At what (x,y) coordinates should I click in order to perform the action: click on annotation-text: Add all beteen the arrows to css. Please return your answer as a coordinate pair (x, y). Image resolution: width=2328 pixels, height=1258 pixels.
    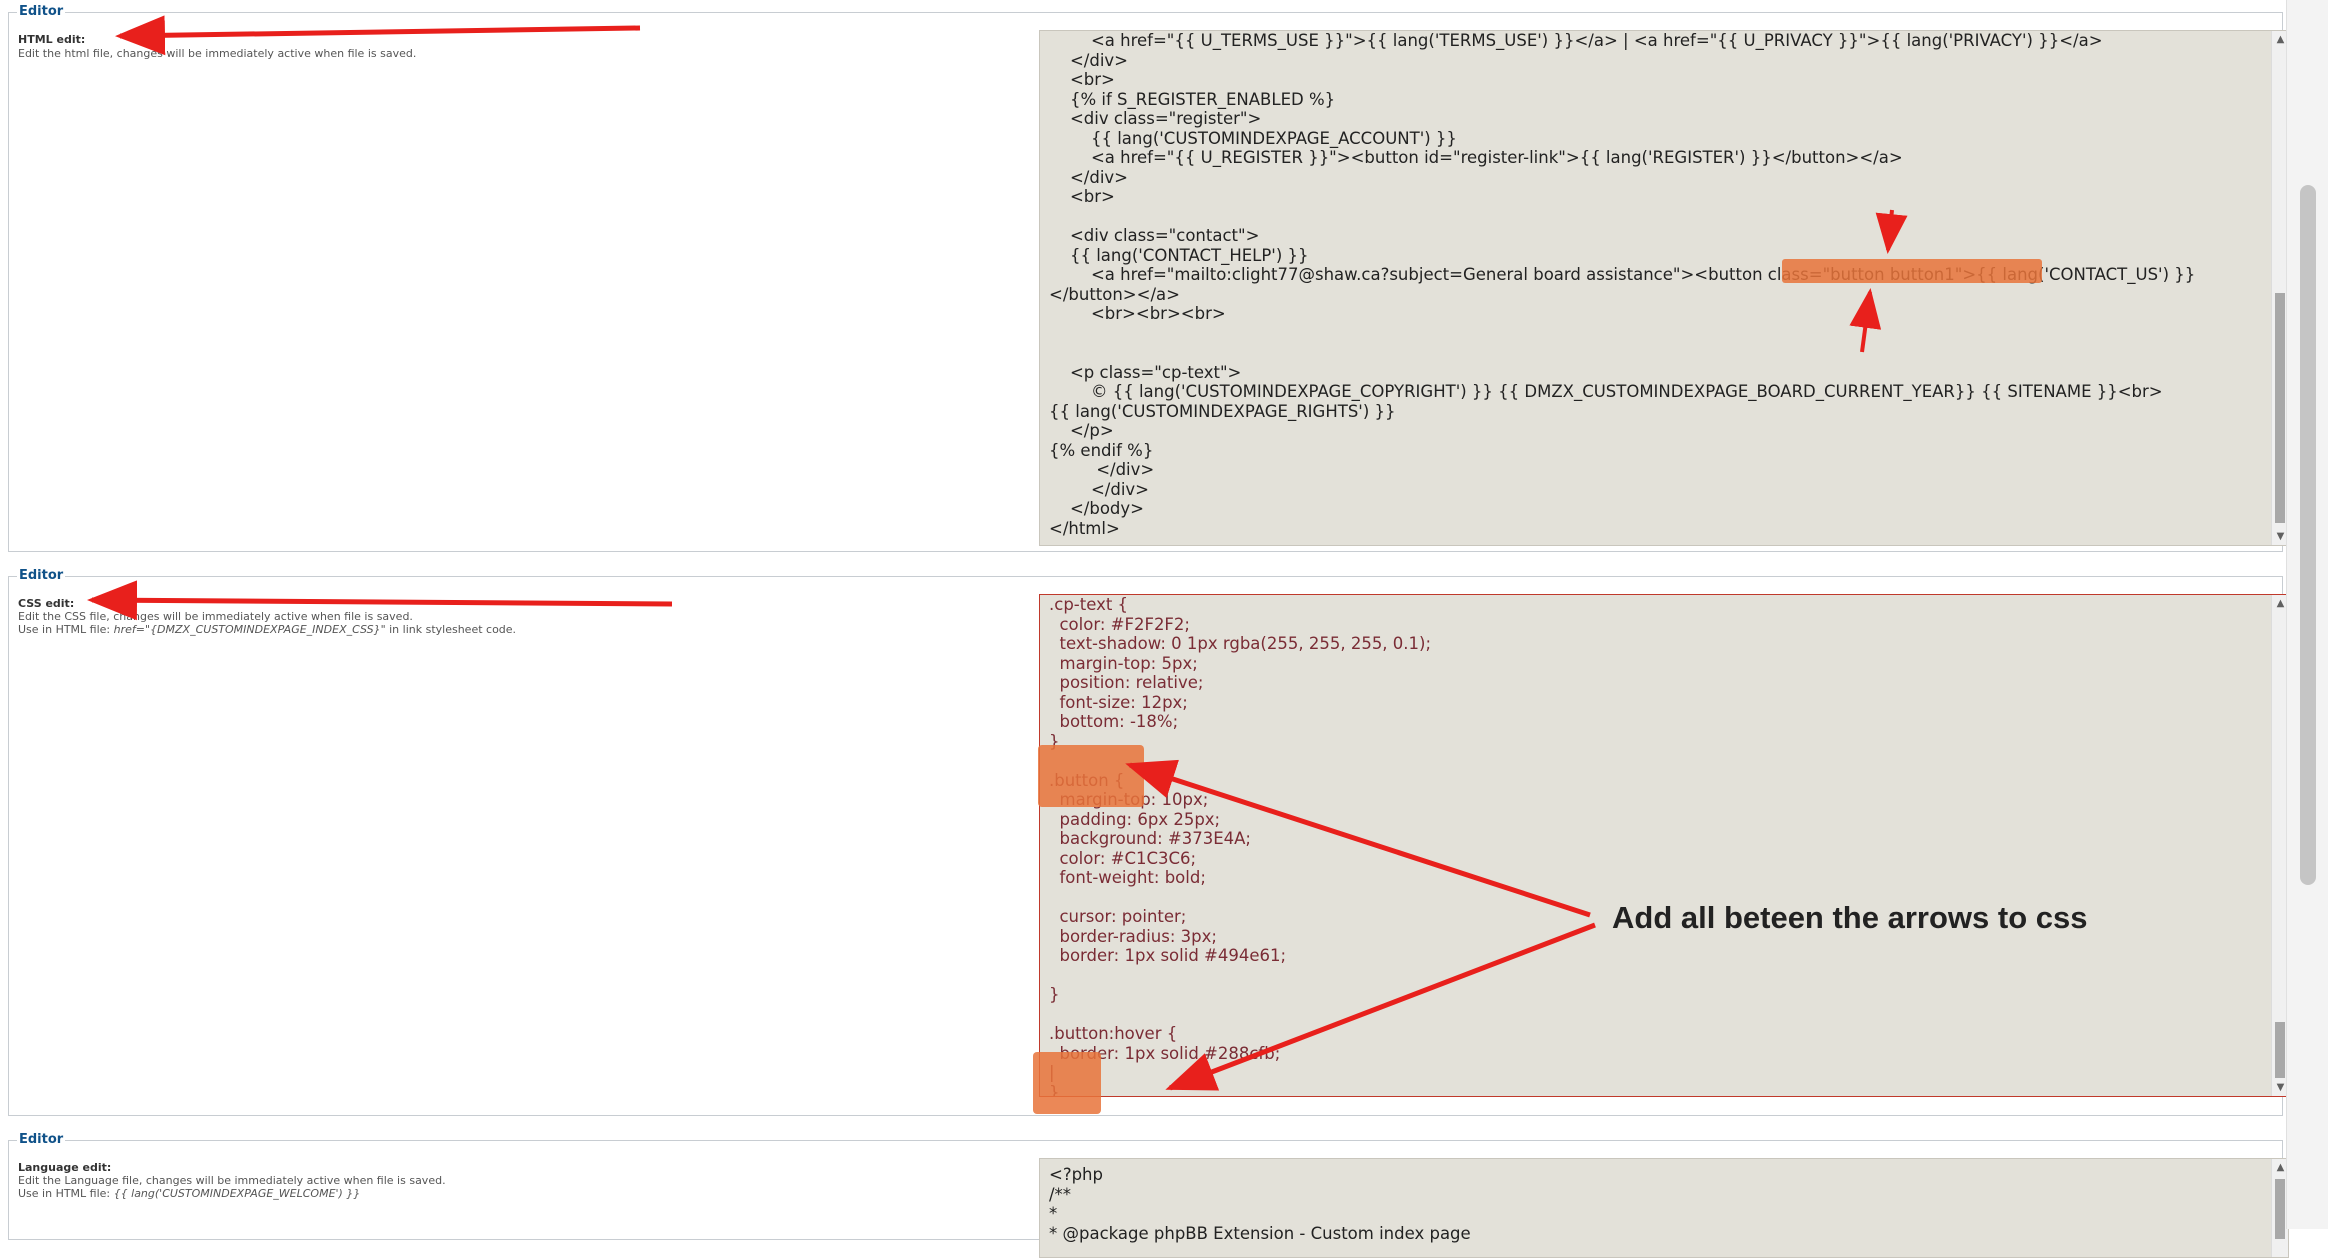
    Looking at the image, I should click on (1850, 917).